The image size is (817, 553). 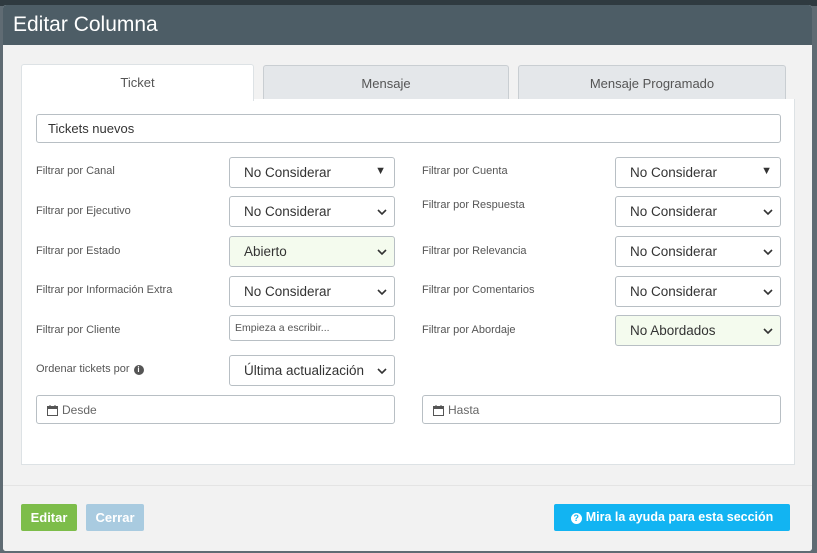 I want to click on estado-select-value: Abierto, so click(x=265, y=251).